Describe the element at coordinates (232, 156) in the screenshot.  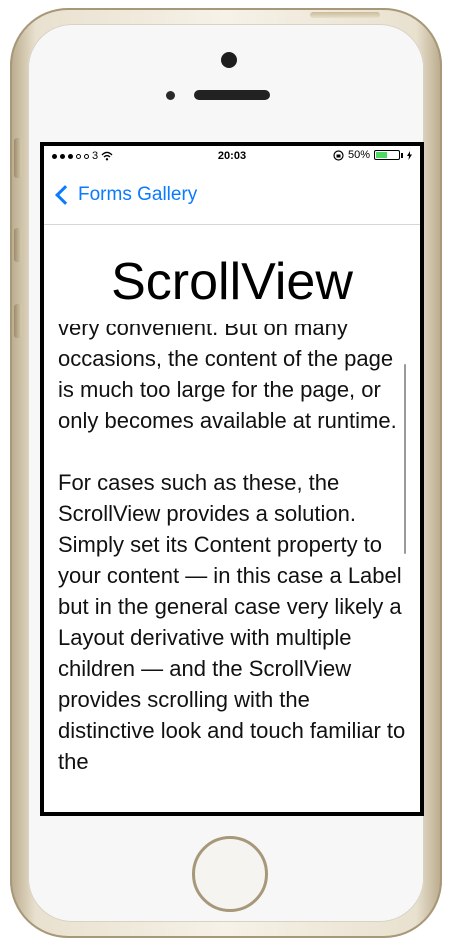
I see `status-bar: 3 20:03 50%` at that location.